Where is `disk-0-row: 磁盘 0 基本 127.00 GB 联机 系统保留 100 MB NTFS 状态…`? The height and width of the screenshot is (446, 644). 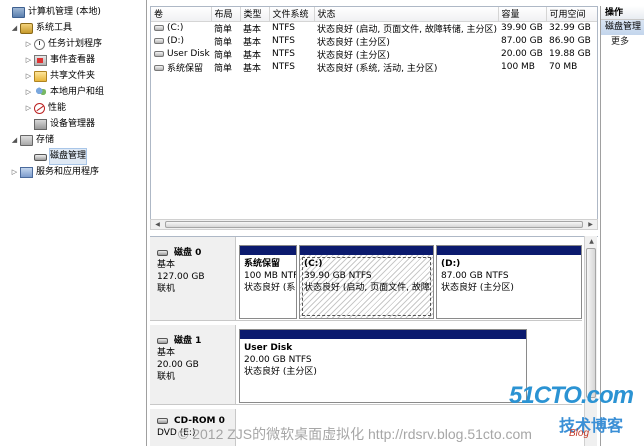
disk-0-row: 磁盘 0 基本 127.00 GB 联机 系统保留 100 MB NTFS 状态… is located at coordinates (366, 279).